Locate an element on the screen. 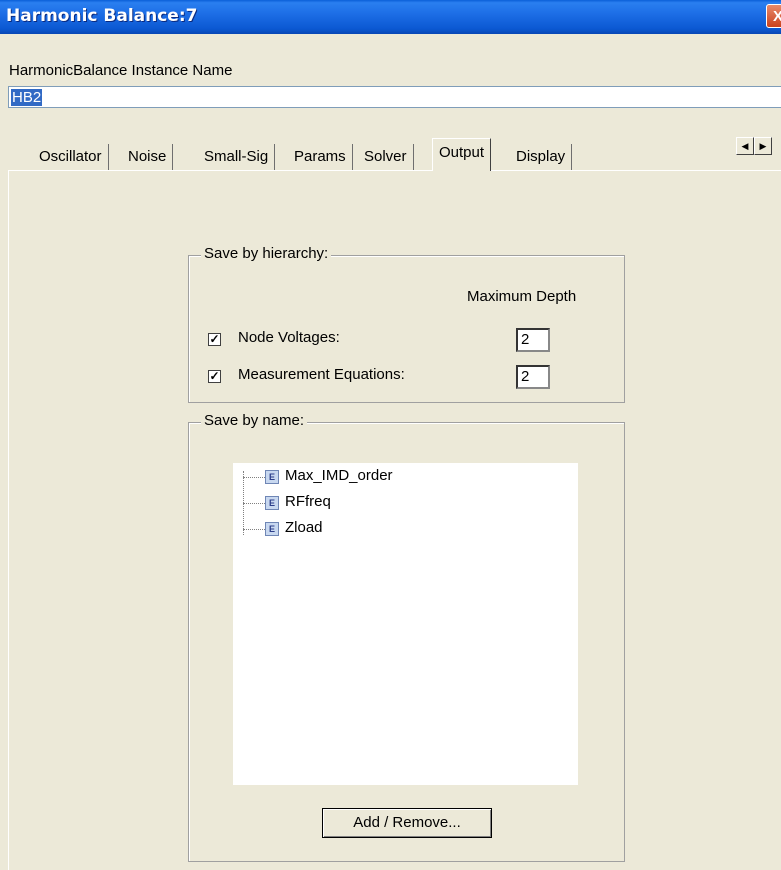 The height and width of the screenshot is (870, 781). tree-item-zload: E Zload is located at coordinates (403, 529).